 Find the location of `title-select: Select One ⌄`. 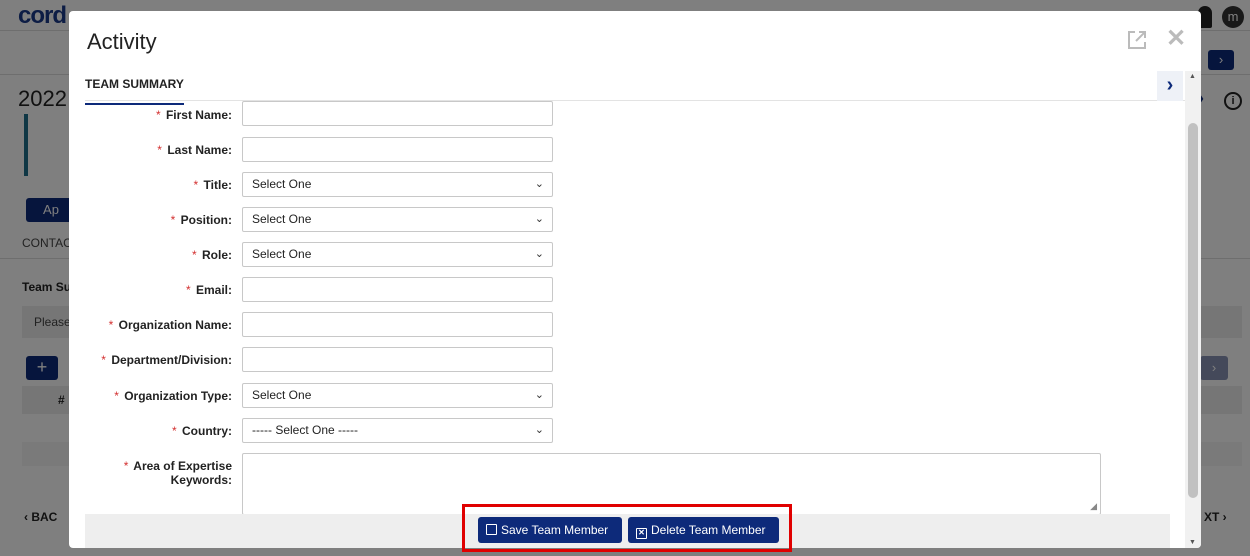

title-select: Select One ⌄ is located at coordinates (397, 184).